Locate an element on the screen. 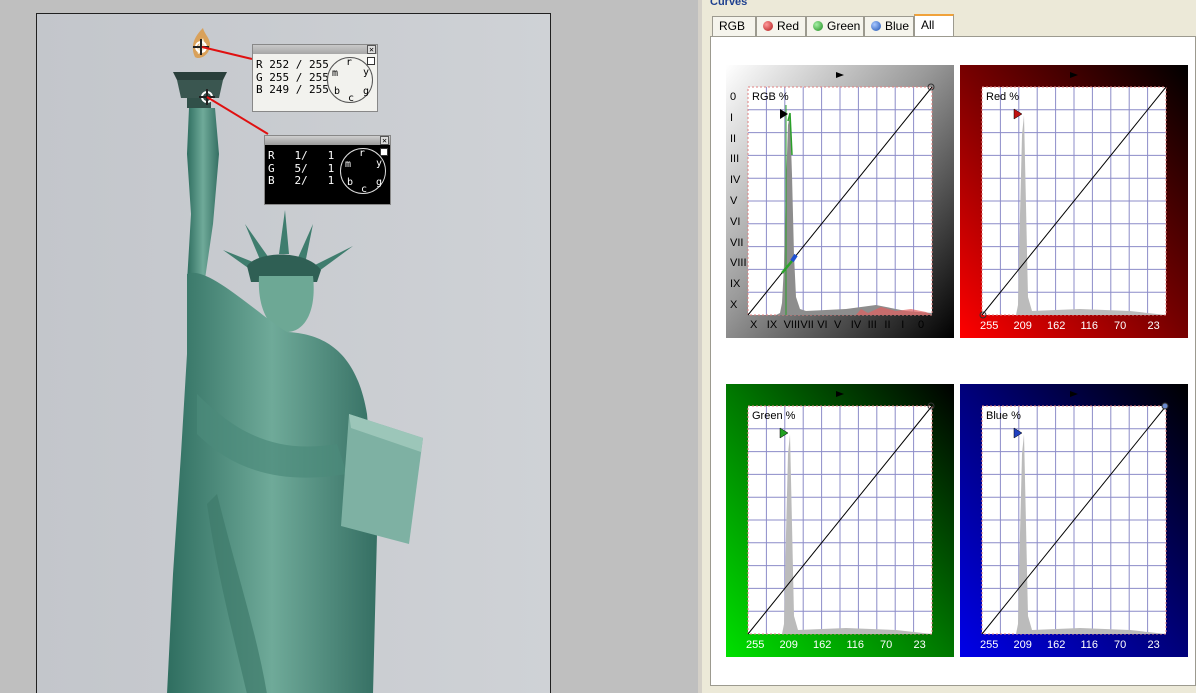 This screenshot has height=693, width=1196. tab-label: RGB is located at coordinates (732, 26).